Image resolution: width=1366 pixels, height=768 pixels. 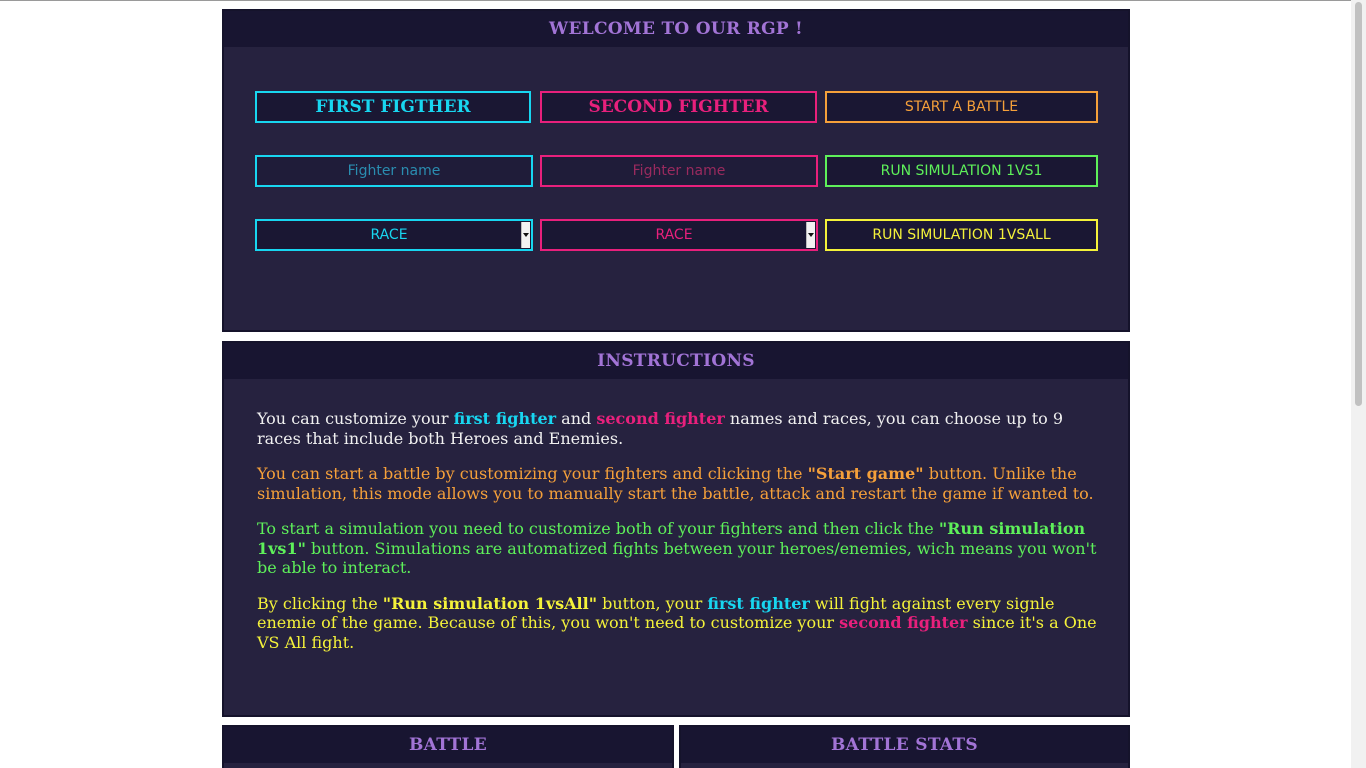 I want to click on page-scrollbar, so click(x=1358, y=384).